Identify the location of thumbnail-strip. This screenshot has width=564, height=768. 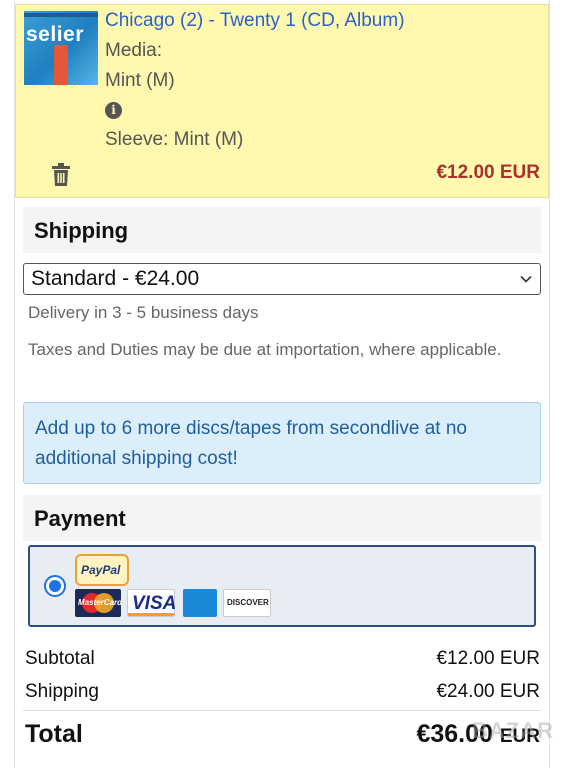
(61, 65).